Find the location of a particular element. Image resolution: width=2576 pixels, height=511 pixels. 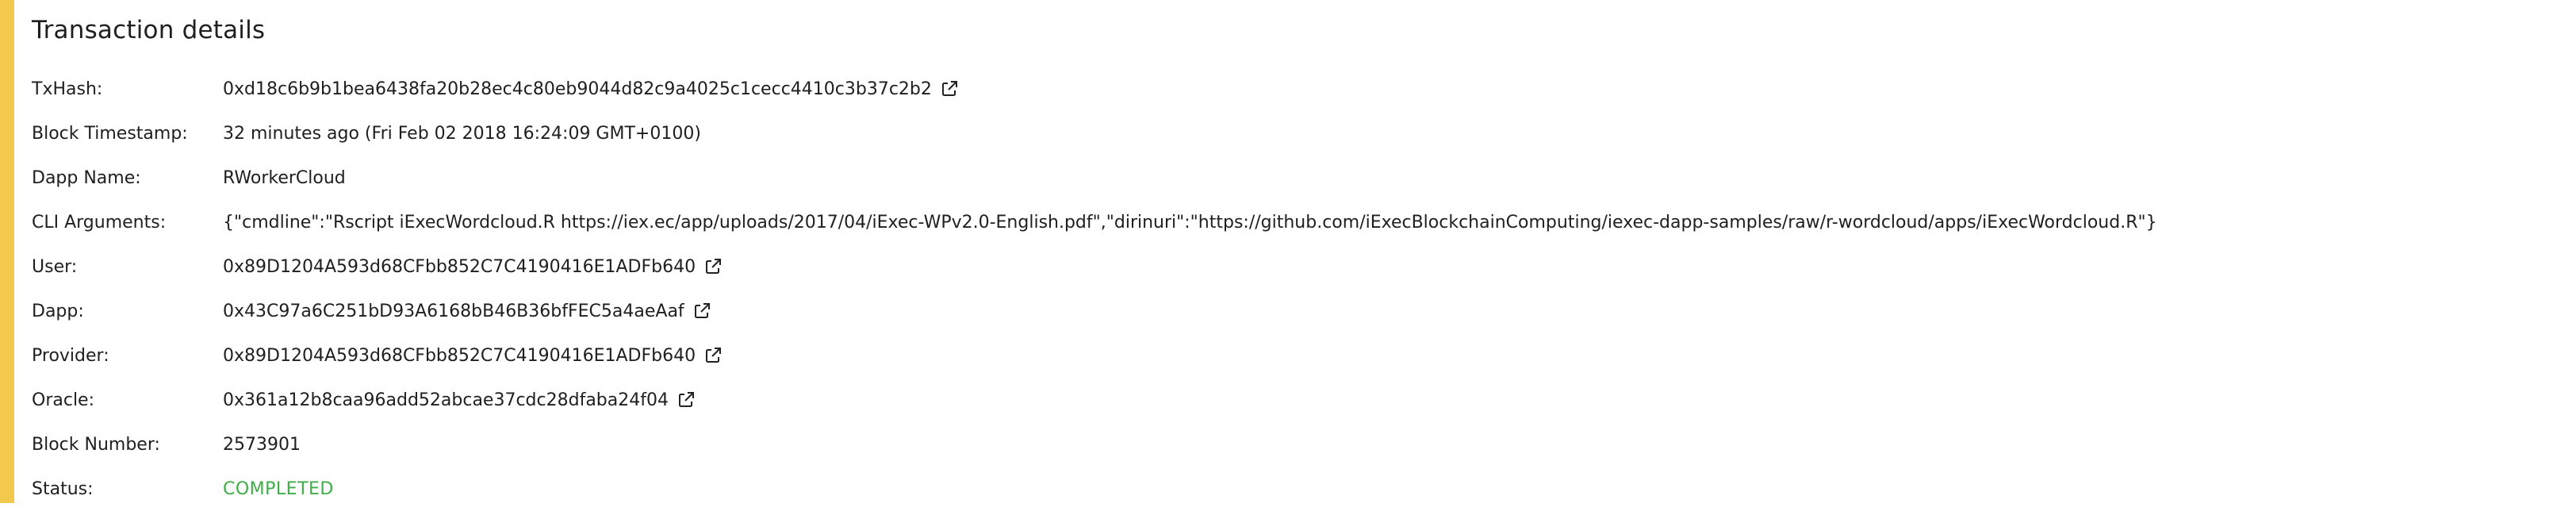

accent-bar is located at coordinates (7, 251).